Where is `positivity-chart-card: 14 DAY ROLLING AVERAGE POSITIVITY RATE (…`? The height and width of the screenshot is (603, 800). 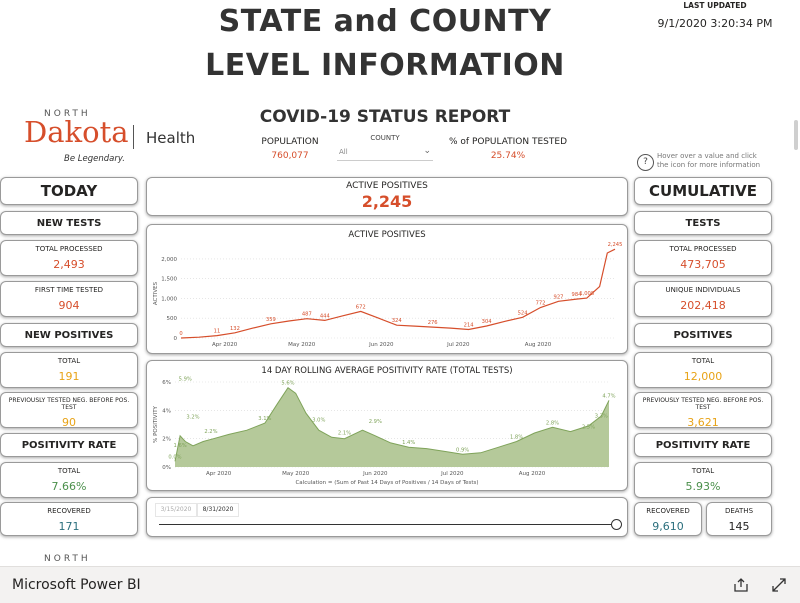
positivity-chart-card: 14 DAY ROLLING AVERAGE POSITIVITY RATE (… is located at coordinates (387, 425).